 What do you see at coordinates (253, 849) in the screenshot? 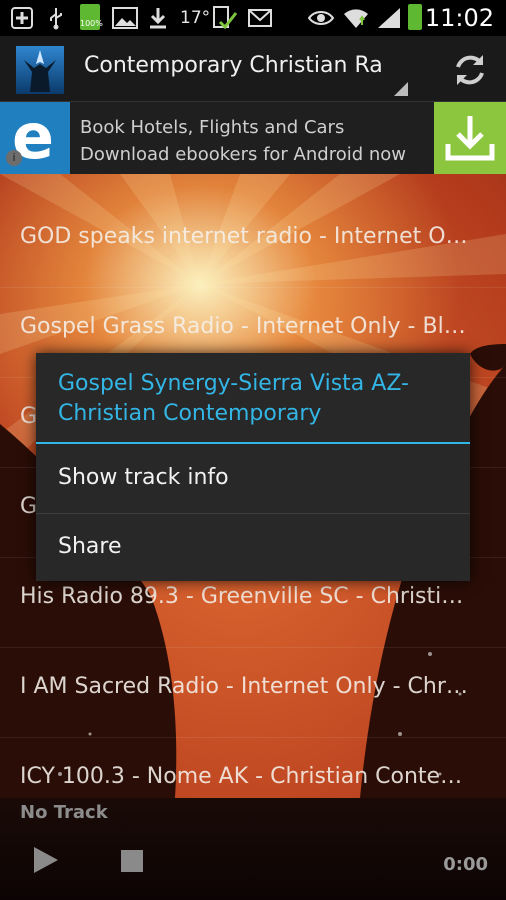
I see `player-bar: No Track 0:00` at bounding box center [253, 849].